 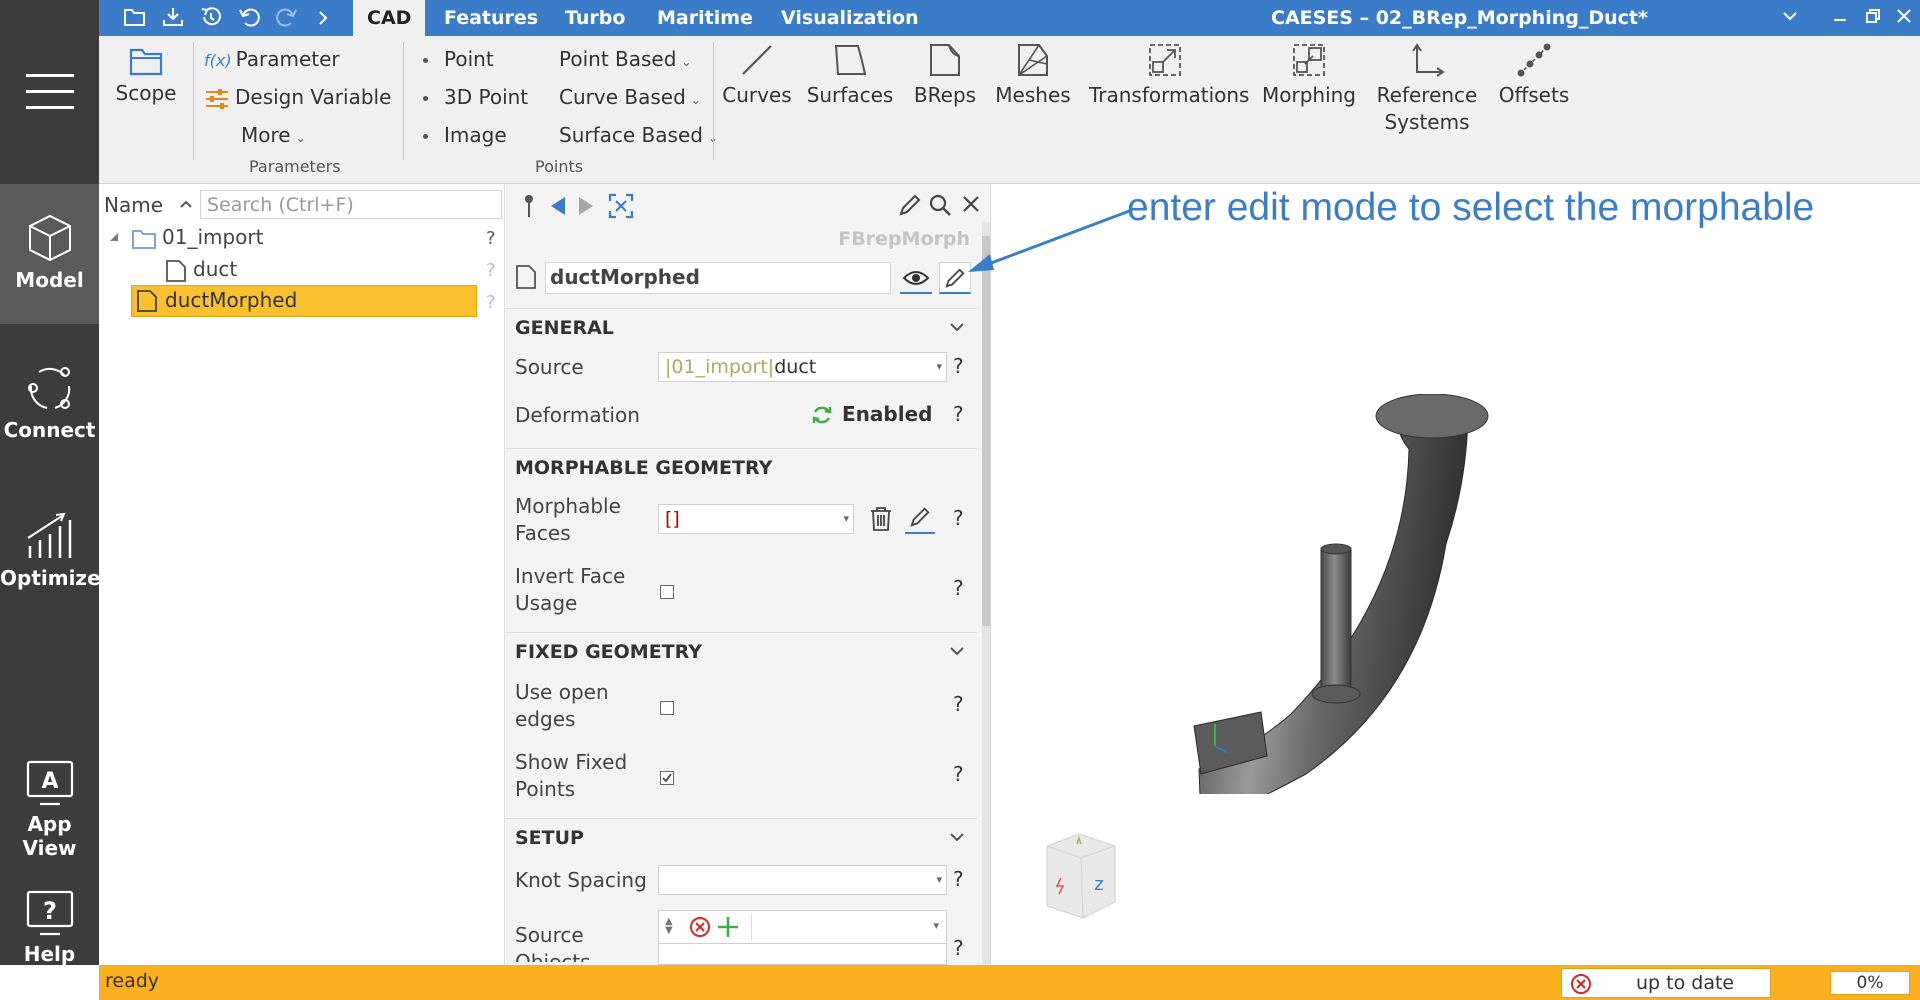 I want to click on source-objects-combo: ▾, so click(x=847, y=927).